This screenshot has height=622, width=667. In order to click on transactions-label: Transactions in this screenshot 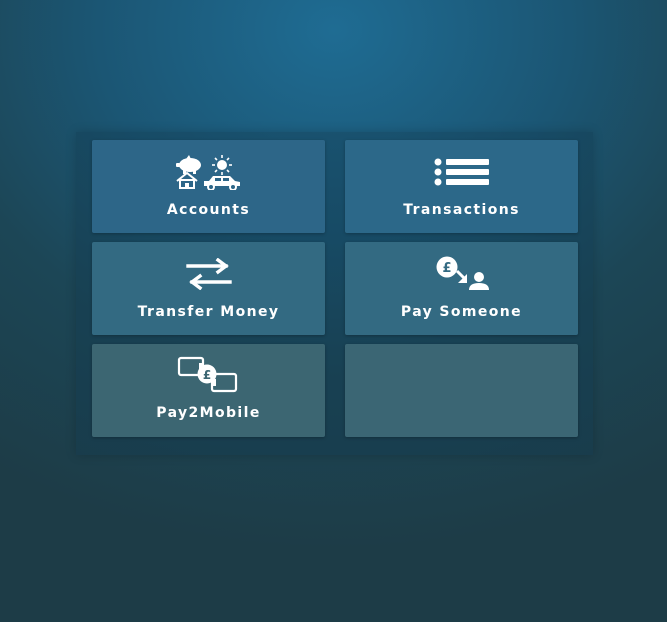, I will do `click(461, 210)`.